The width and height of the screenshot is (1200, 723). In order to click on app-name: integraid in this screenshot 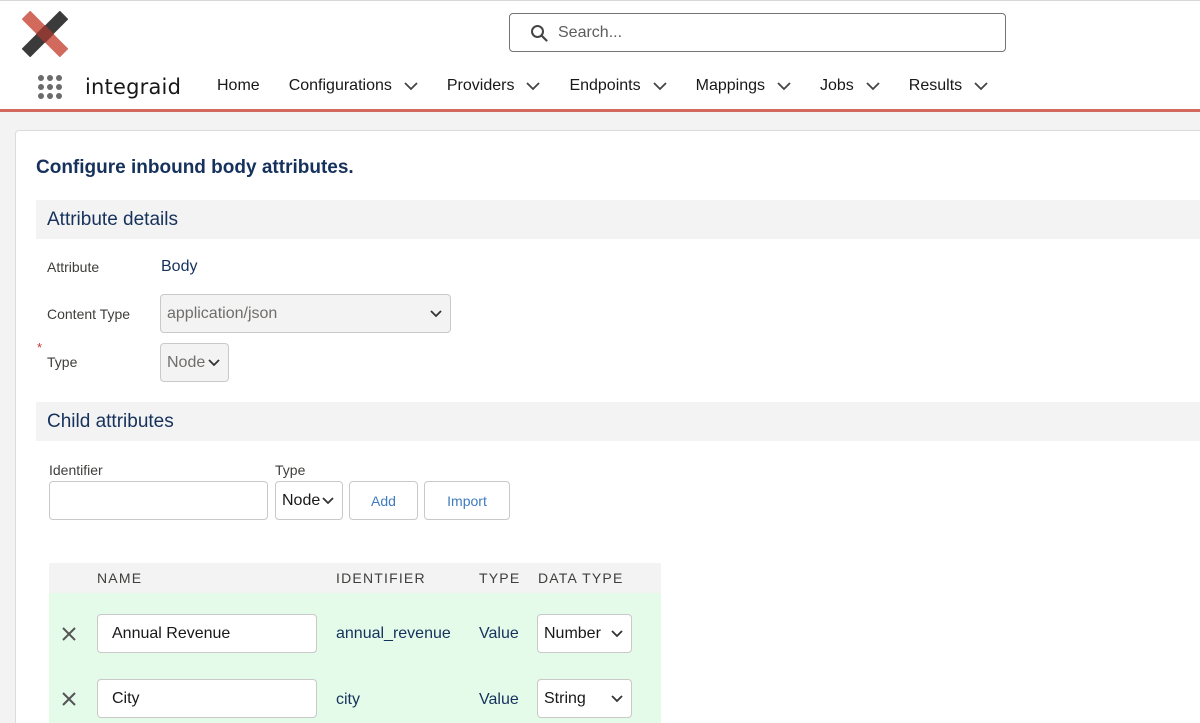, I will do `click(133, 87)`.